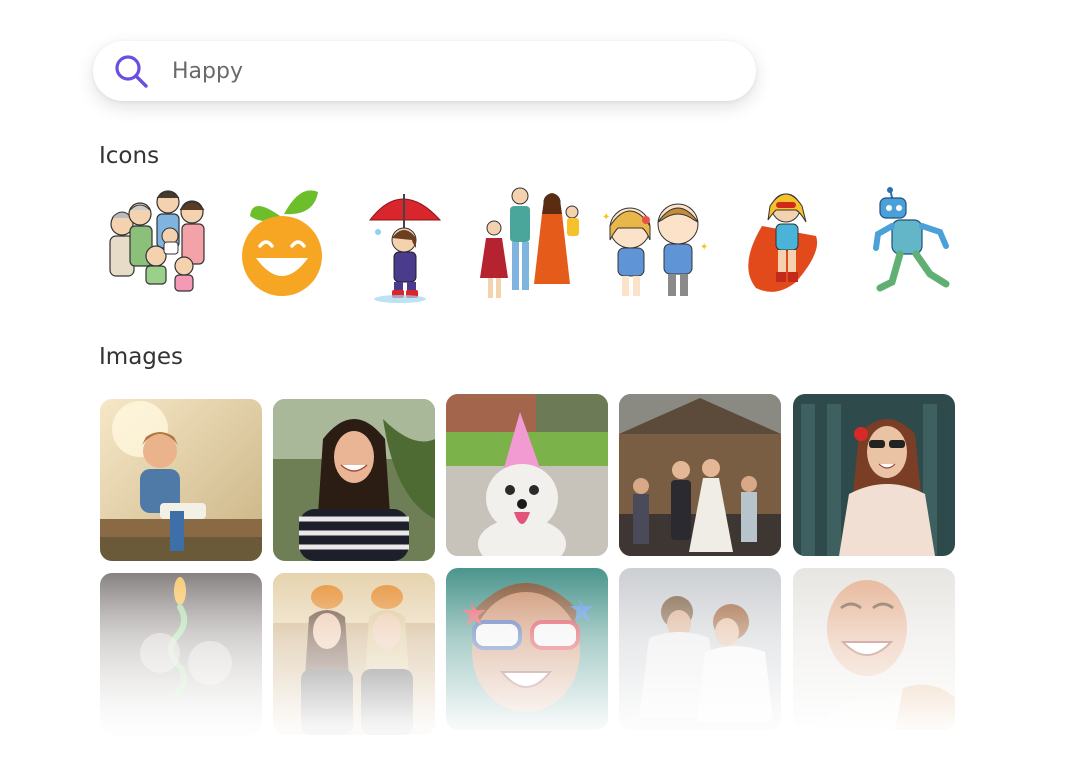  Describe the element at coordinates (141, 357) in the screenshot. I see `images-section-title: Images` at that location.